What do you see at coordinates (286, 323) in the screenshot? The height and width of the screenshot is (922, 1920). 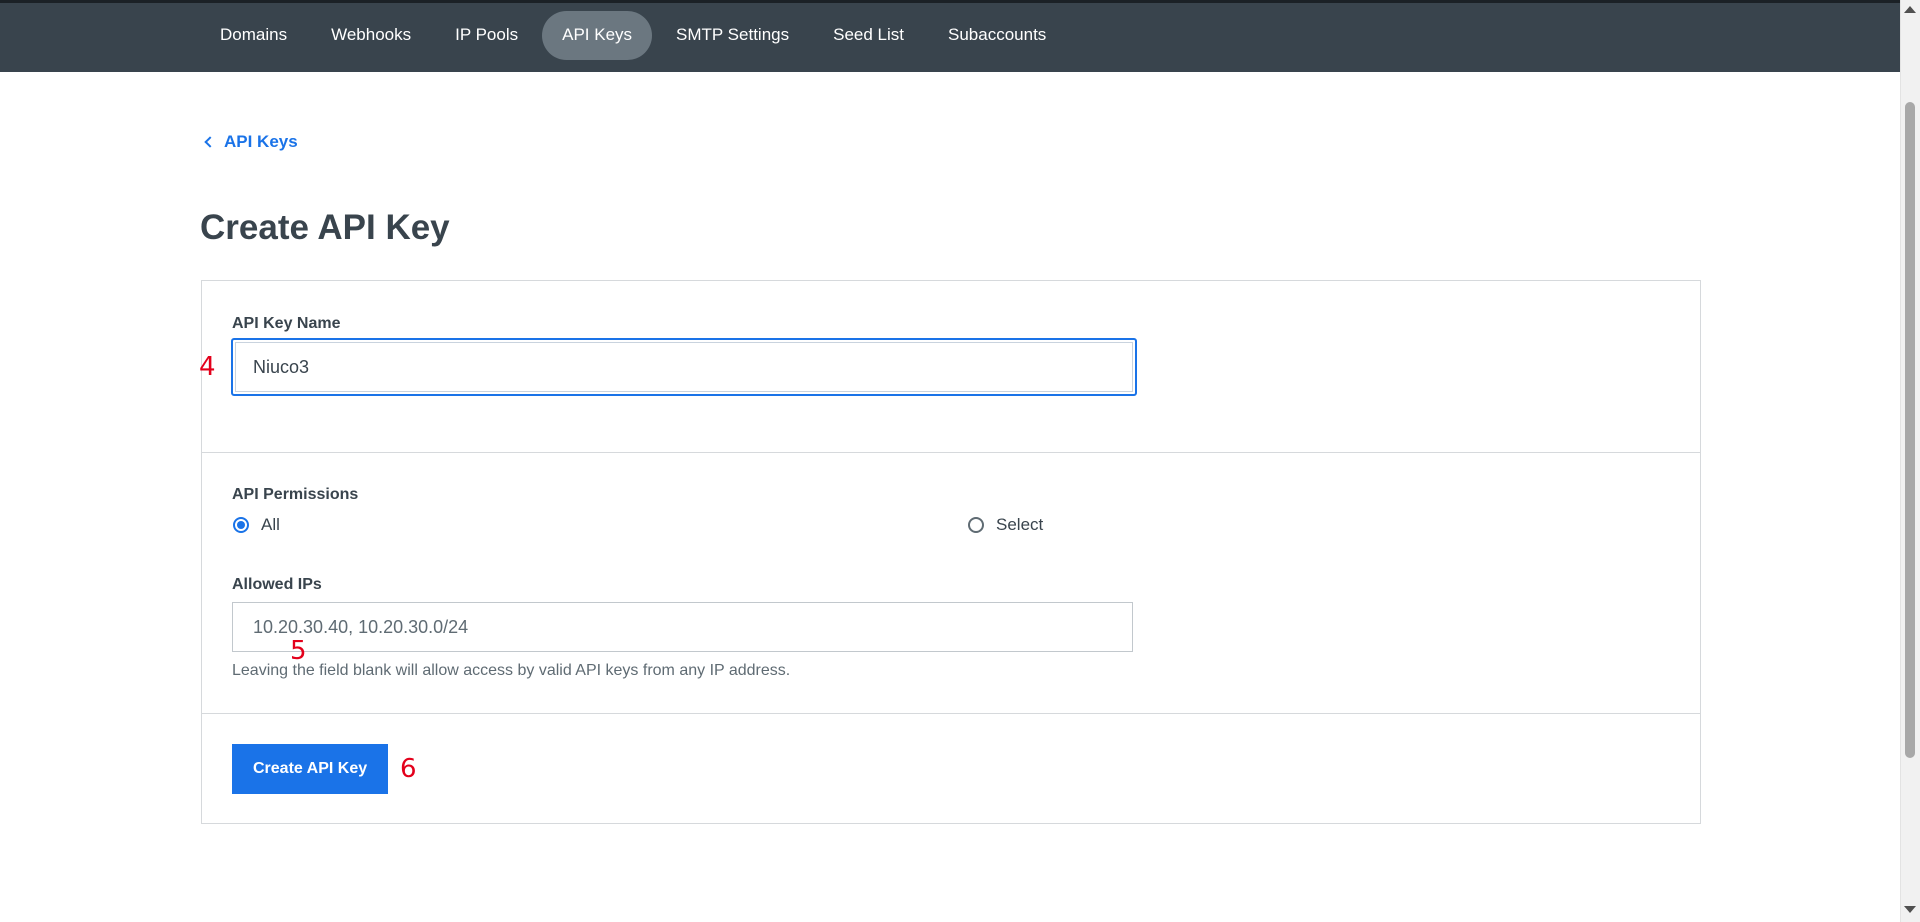 I see `api-key-name-label: API Key Name` at bounding box center [286, 323].